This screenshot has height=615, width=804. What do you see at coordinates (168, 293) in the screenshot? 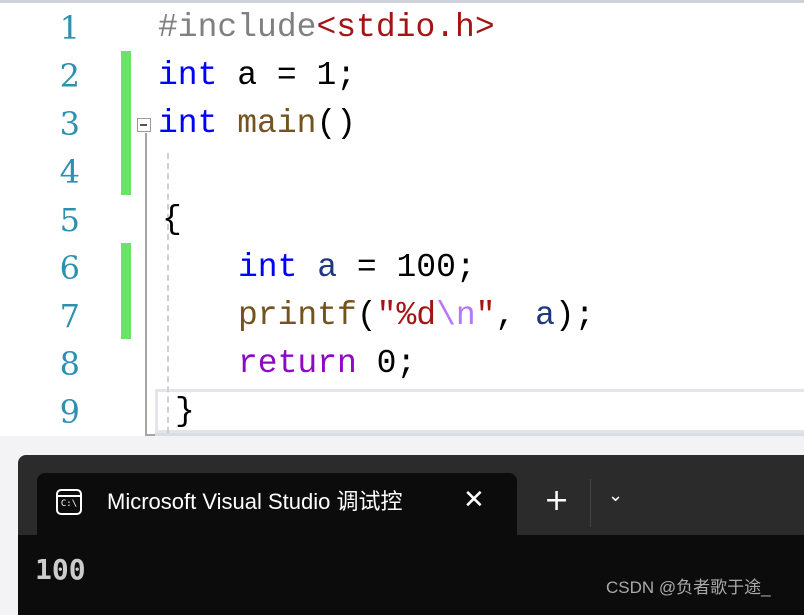
I see `indent-guide` at bounding box center [168, 293].